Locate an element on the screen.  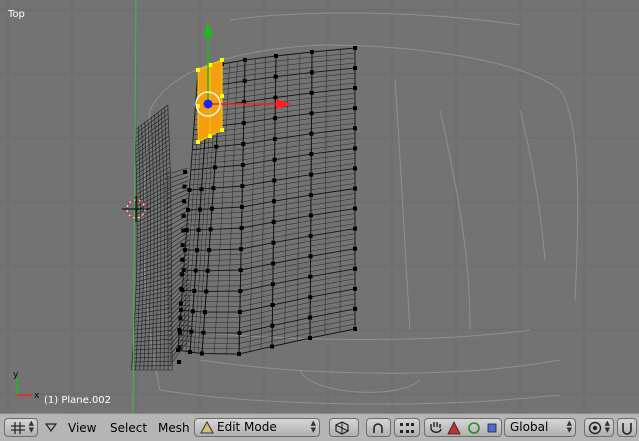
manipulator-x-arrow is located at coordinates (284, 104).